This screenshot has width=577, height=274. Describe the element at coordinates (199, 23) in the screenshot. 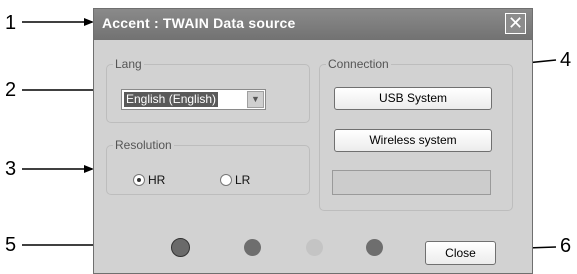

I see `window-title: Accent : TWAIN Data source` at that location.